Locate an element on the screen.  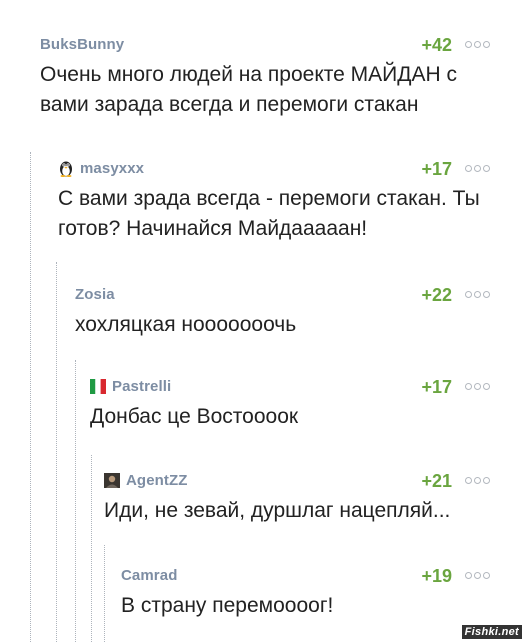
comment-author: Camrad is located at coordinates (149, 575).